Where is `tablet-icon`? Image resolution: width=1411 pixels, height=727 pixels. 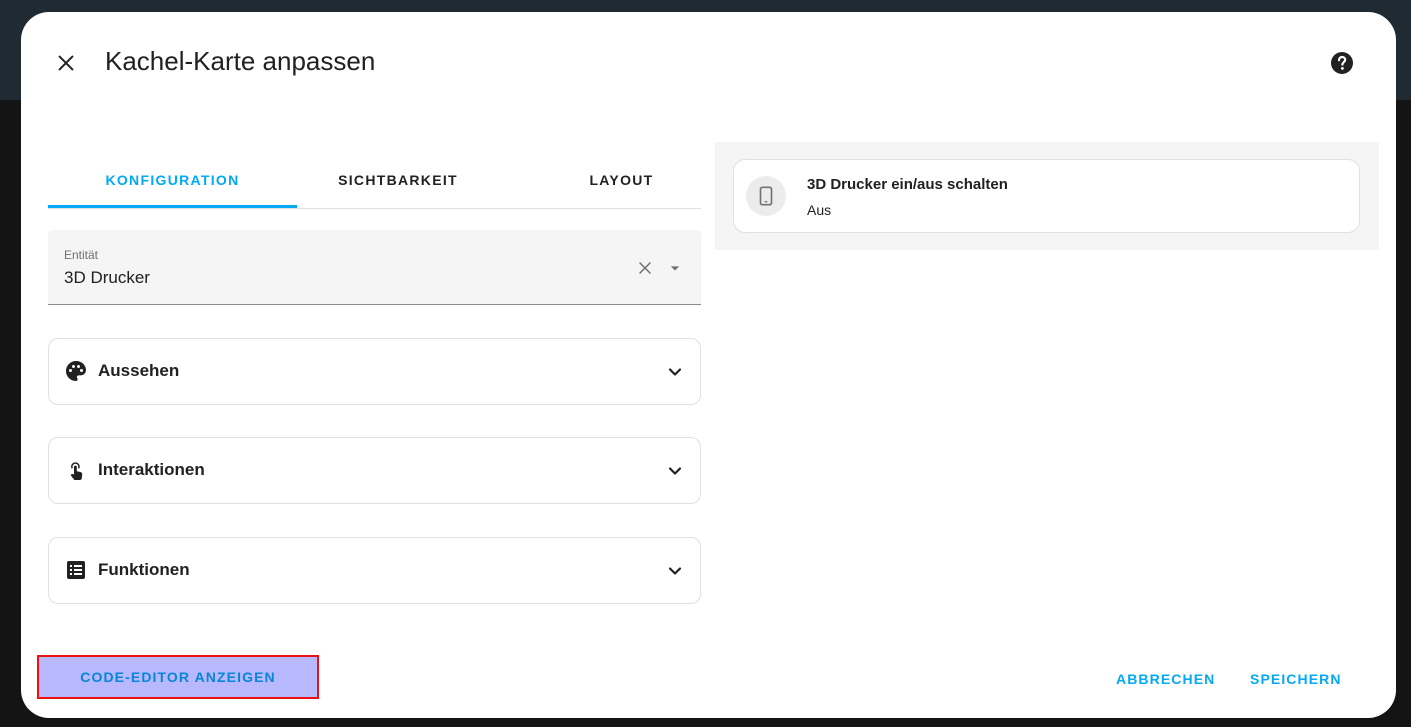
tablet-icon is located at coordinates (766, 196).